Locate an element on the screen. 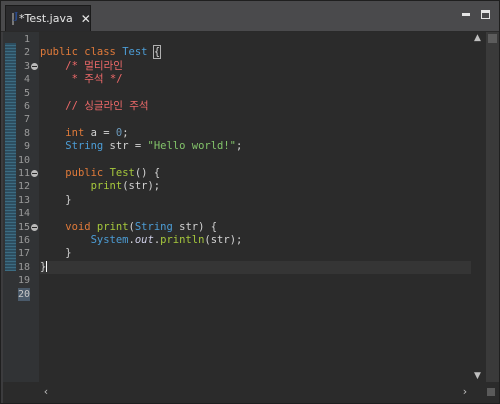  scroll-up-icon: ▲ is located at coordinates (477, 38).